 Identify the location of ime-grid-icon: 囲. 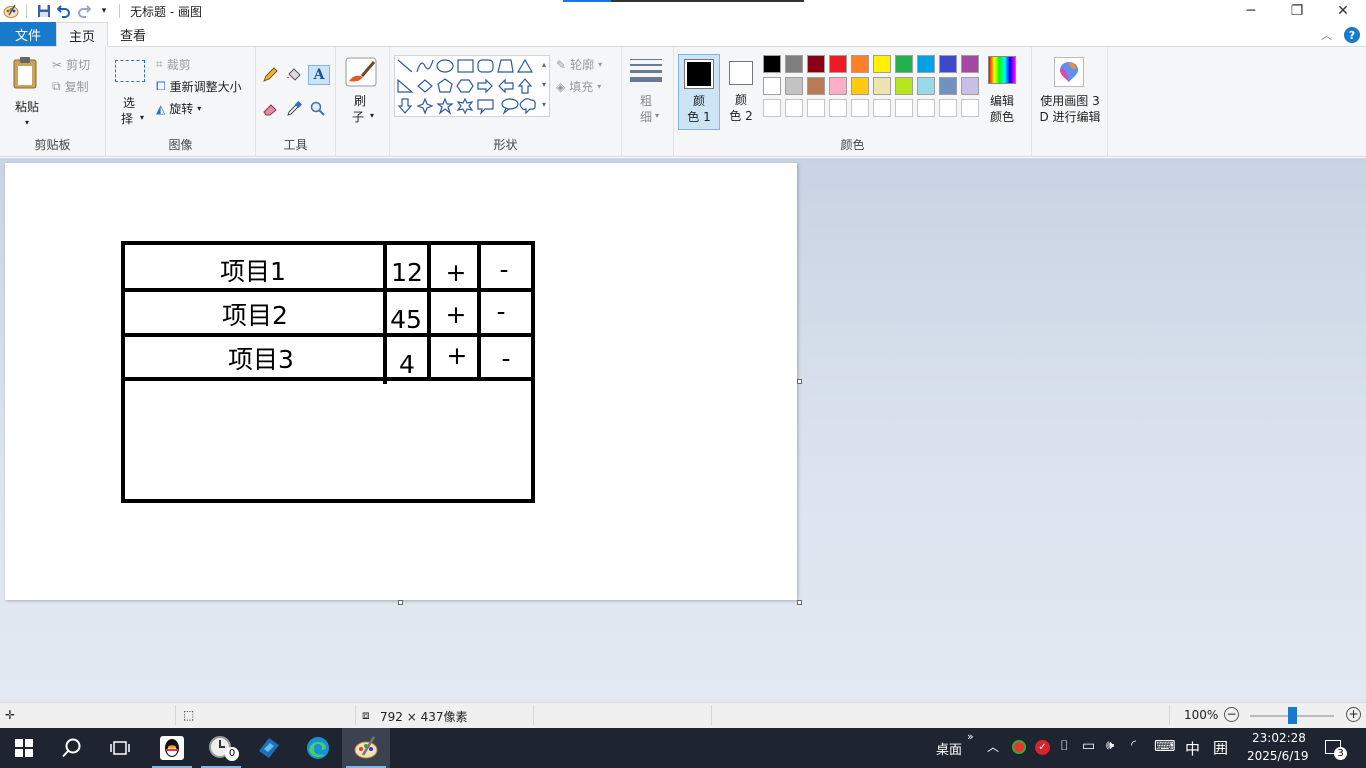
(1220, 747).